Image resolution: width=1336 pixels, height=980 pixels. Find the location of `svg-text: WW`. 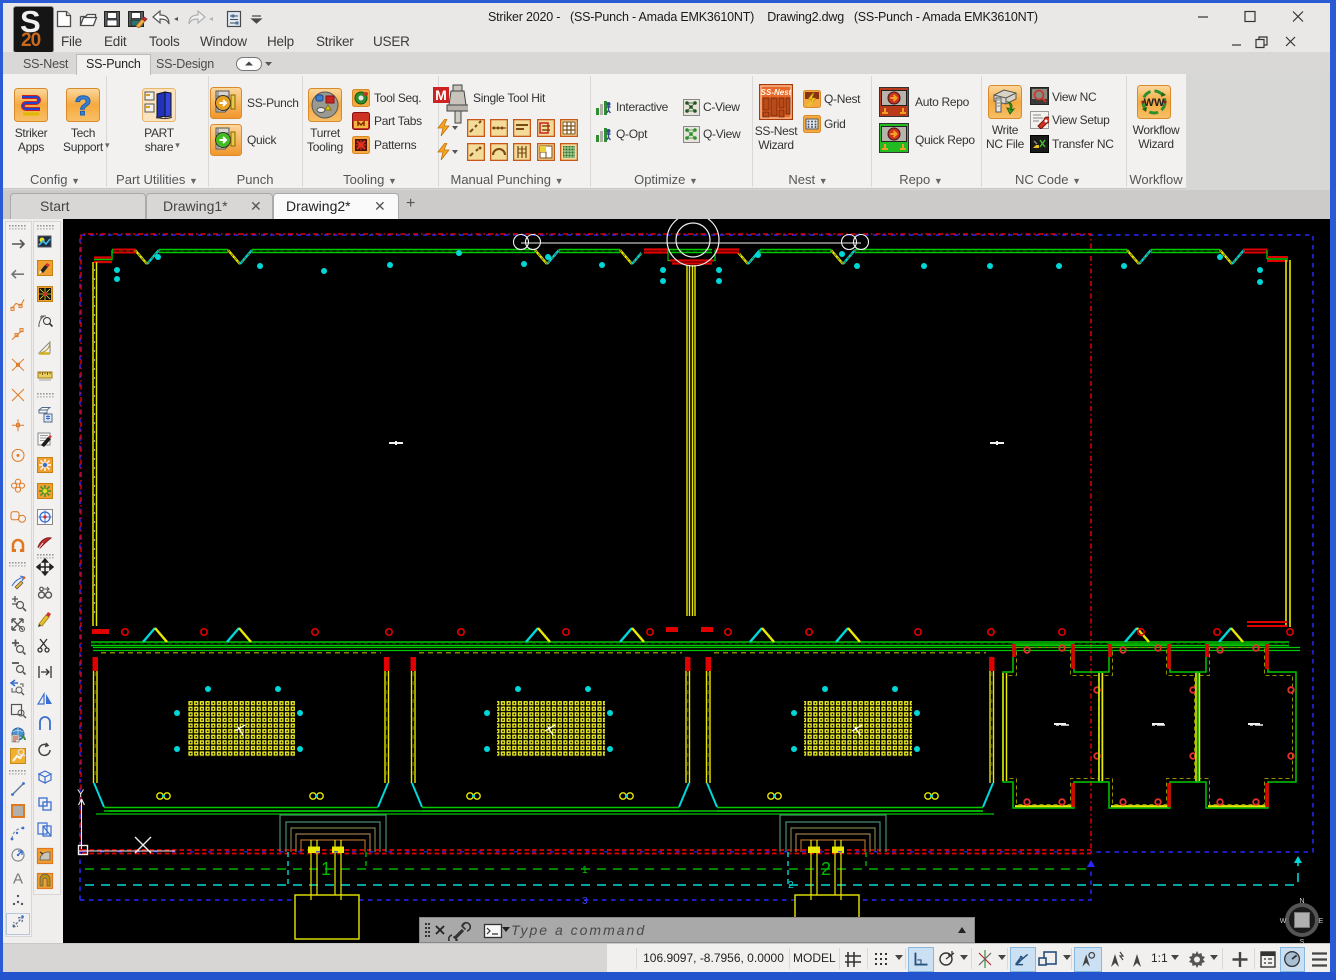

svg-text: WW is located at coordinates (1154, 103).